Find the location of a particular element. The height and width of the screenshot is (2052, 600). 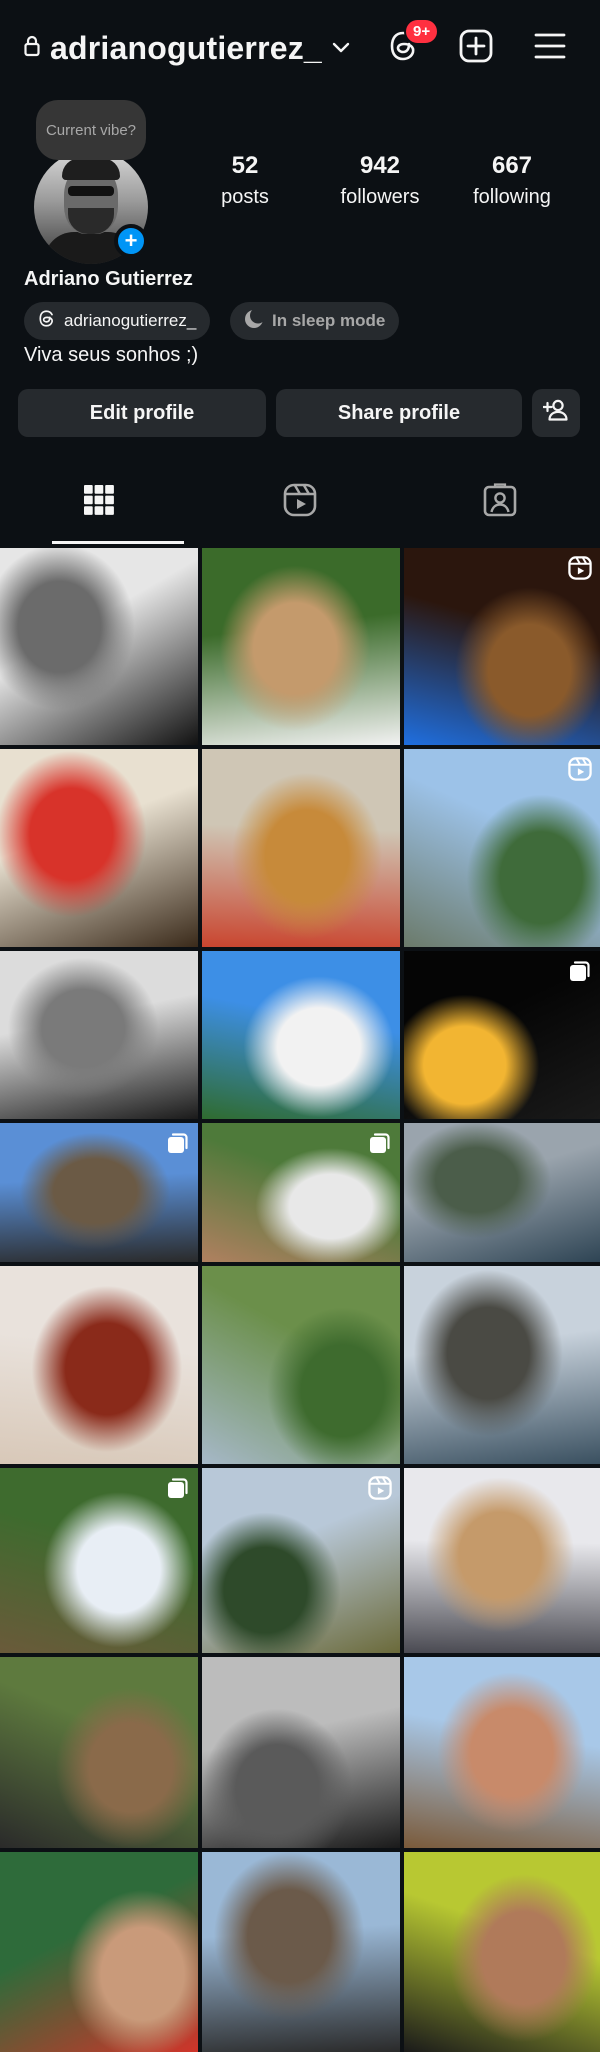

followers-count-value: 942 is located at coordinates (380, 165).